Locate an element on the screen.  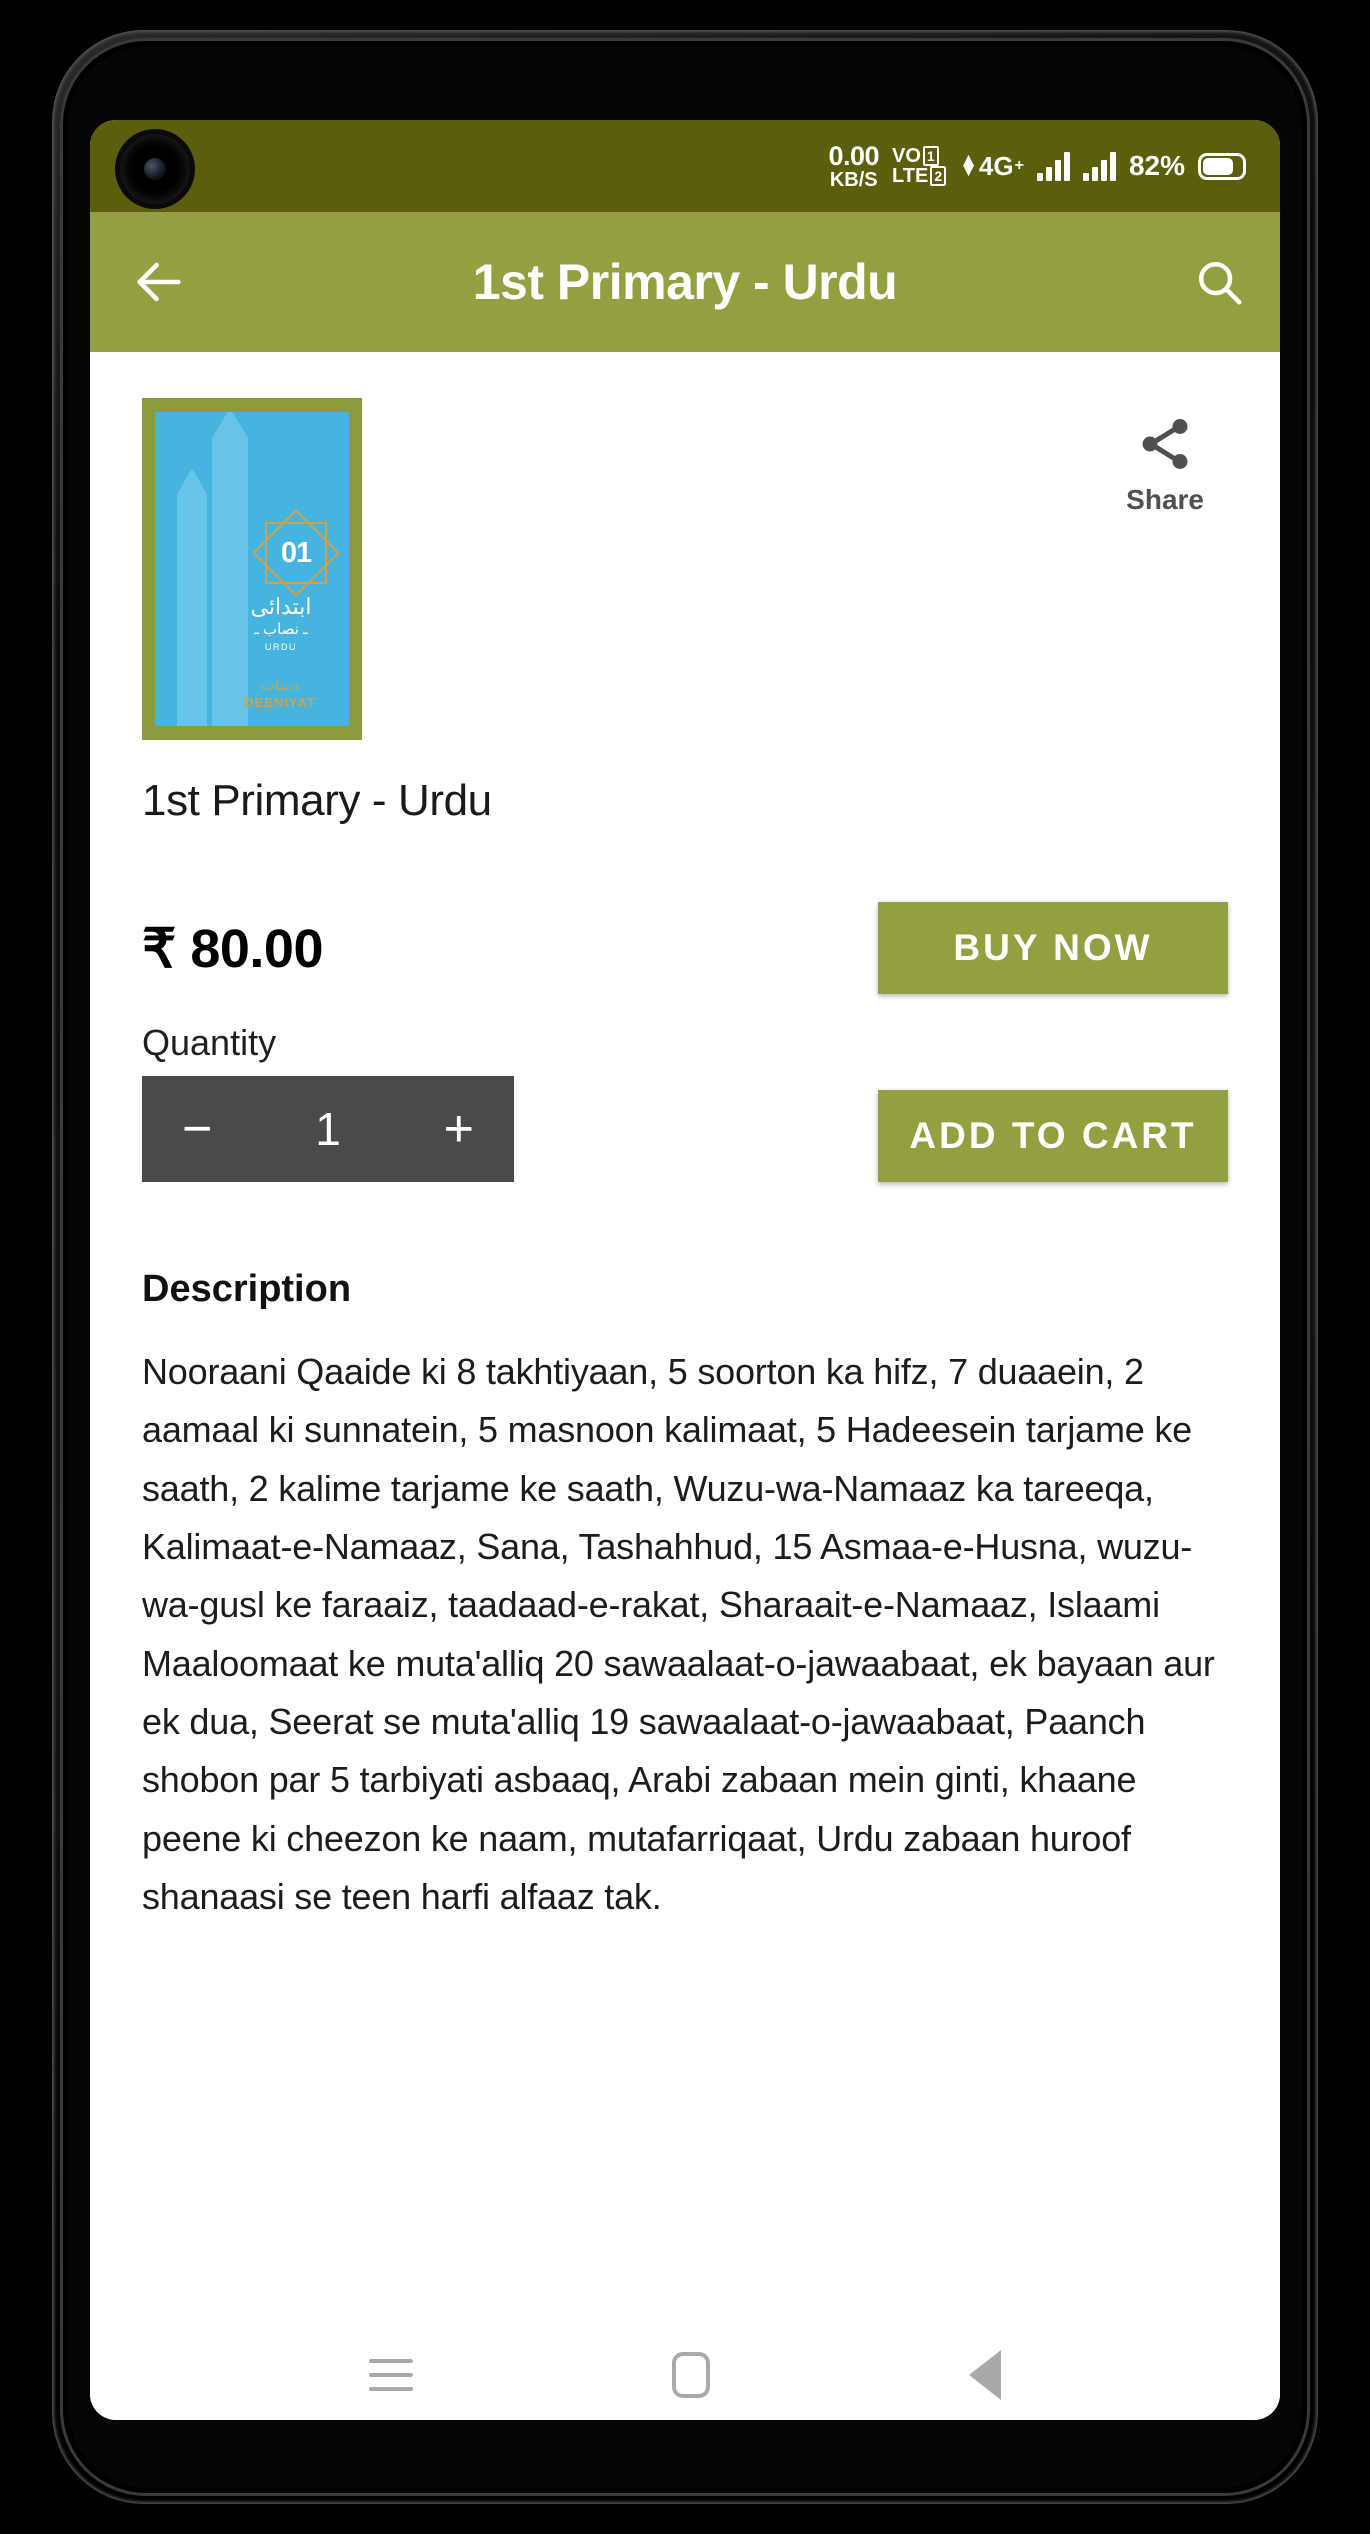
volte-label-line2: LTE is located at coordinates (910, 176).